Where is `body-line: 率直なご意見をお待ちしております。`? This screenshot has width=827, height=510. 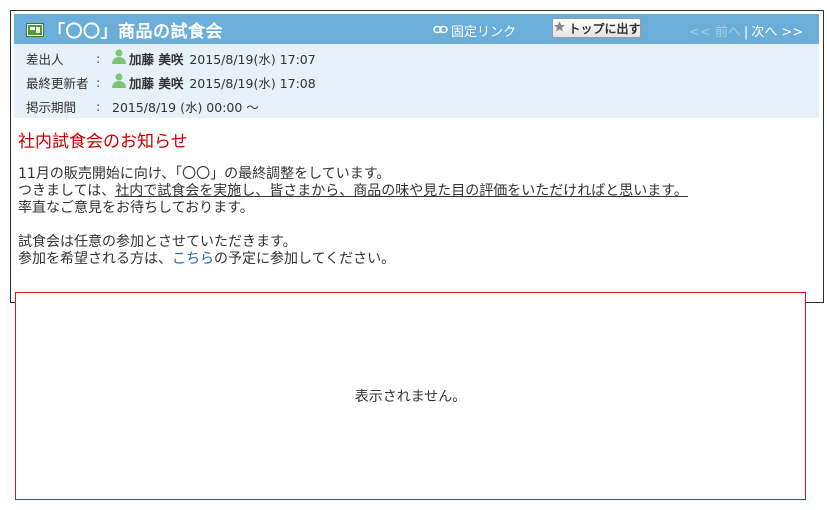
body-line: 率直なご意見をお待ちしております。 is located at coordinates (136, 208).